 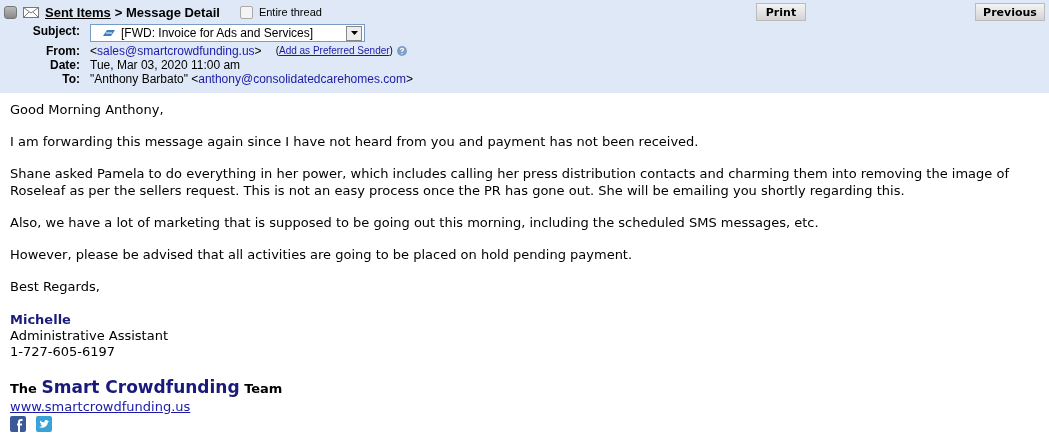 What do you see at coordinates (70, 79) in the screenshot?
I see `field-label: To:` at bounding box center [70, 79].